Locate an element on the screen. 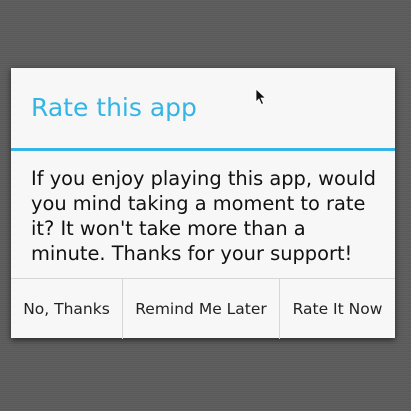 This screenshot has height=411, width=411. dialog-button-bar: No, Thanks Remind Me Later Rate It Now is located at coordinates (203, 308).